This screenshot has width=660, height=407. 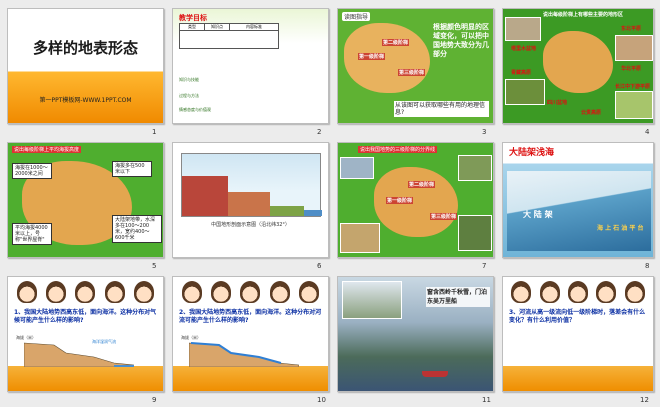 What do you see at coordinates (461, 40) in the screenshot?
I see `guide-text: 根据颜色明显的区域变化，可以把中国地势大致分为几部分` at bounding box center [461, 40].